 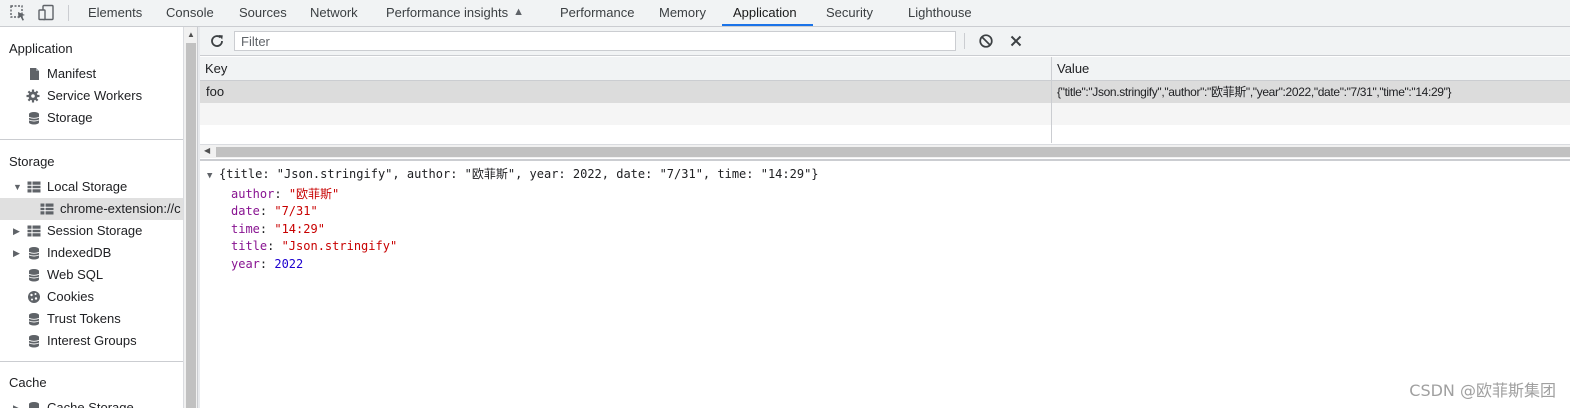 I want to click on tab-security: Security, so click(x=849, y=13).